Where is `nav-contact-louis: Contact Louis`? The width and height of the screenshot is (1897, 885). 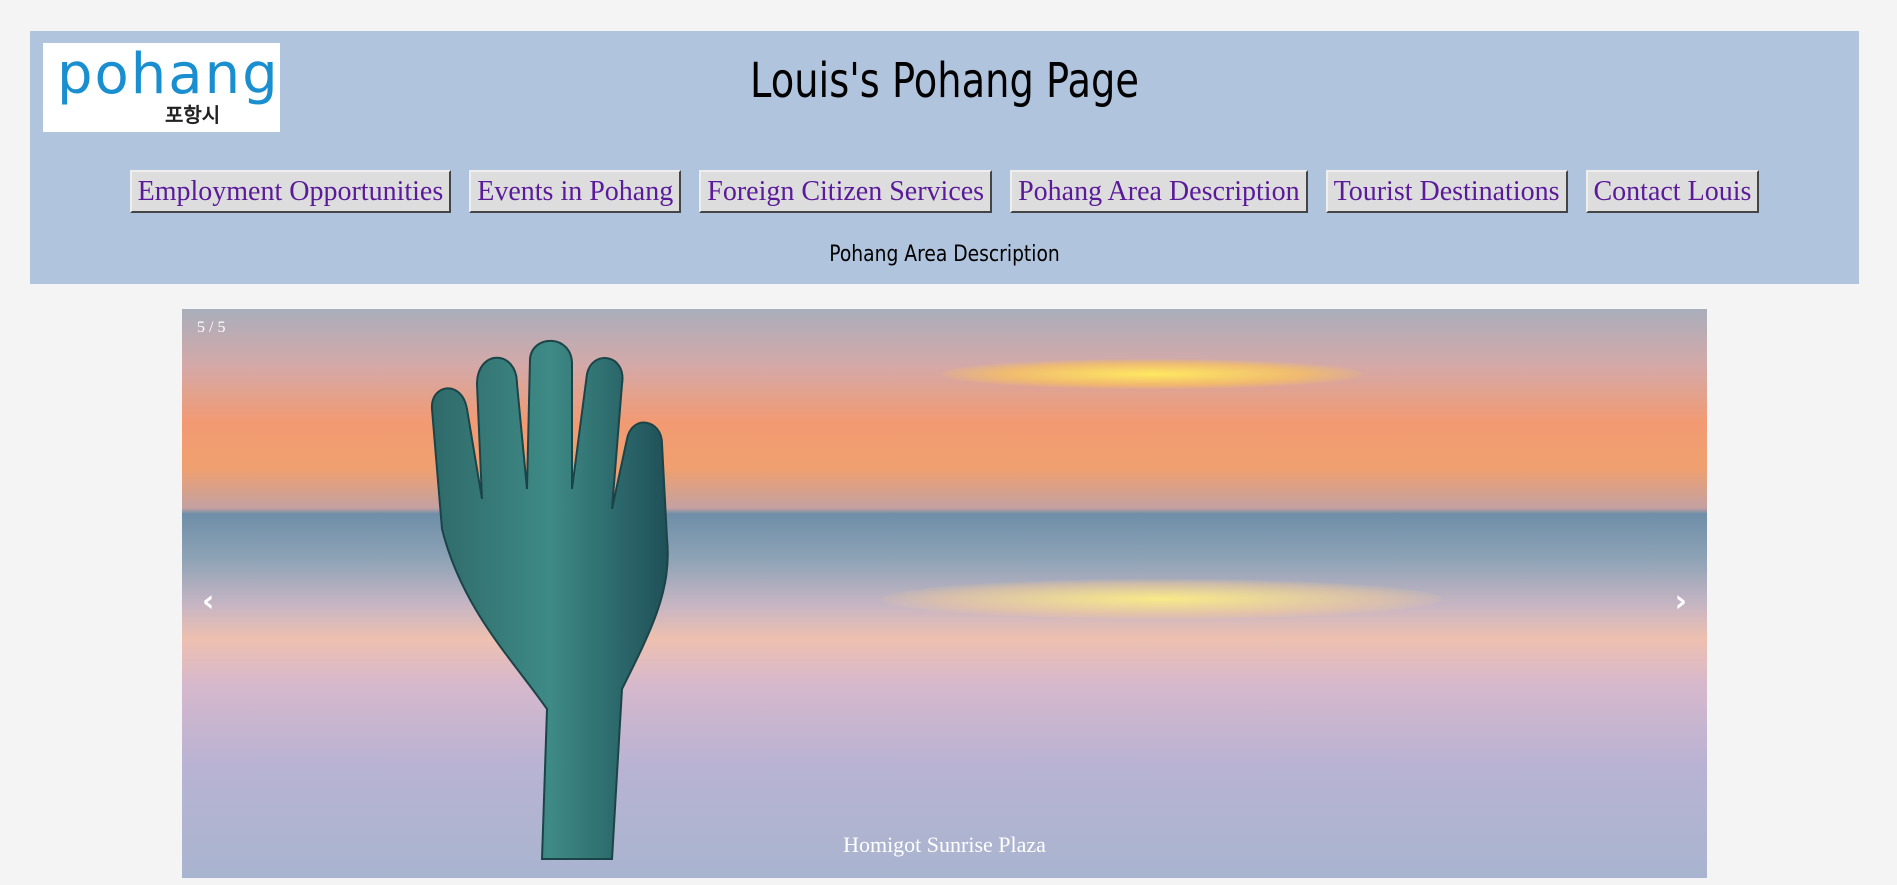
nav-contact-louis: Contact Louis is located at coordinates (1672, 191).